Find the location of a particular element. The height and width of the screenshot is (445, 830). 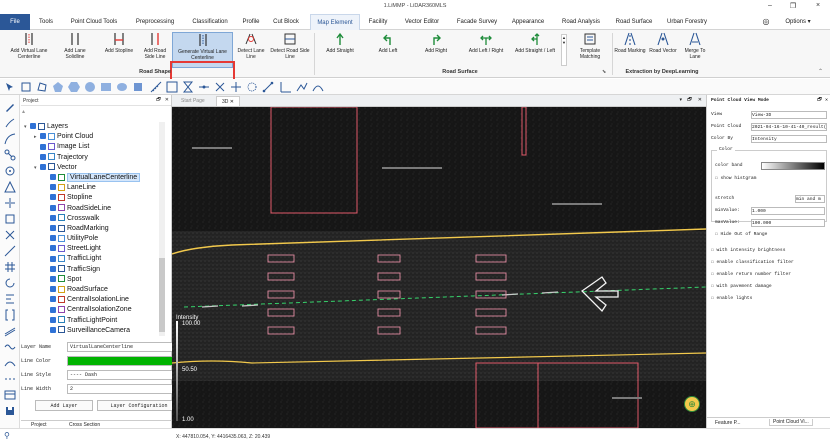

tree-node: TrafficLight is located at coordinates (91, 259).